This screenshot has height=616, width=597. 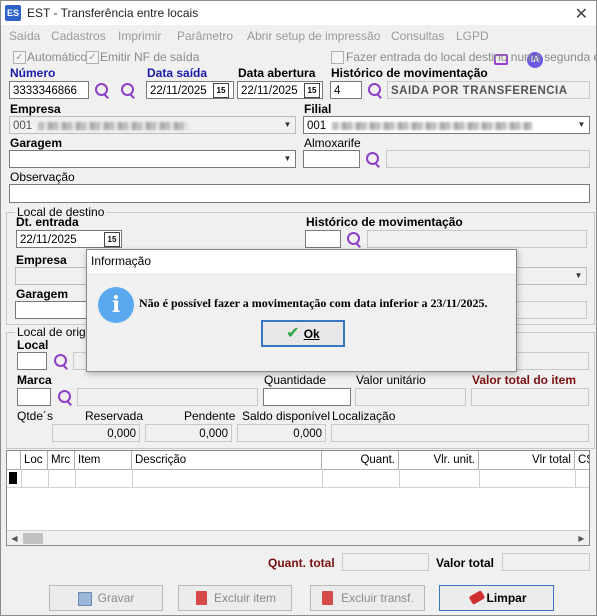 What do you see at coordinates (581, 538) in the screenshot?
I see `scroll-right-icon: ▶` at bounding box center [581, 538].